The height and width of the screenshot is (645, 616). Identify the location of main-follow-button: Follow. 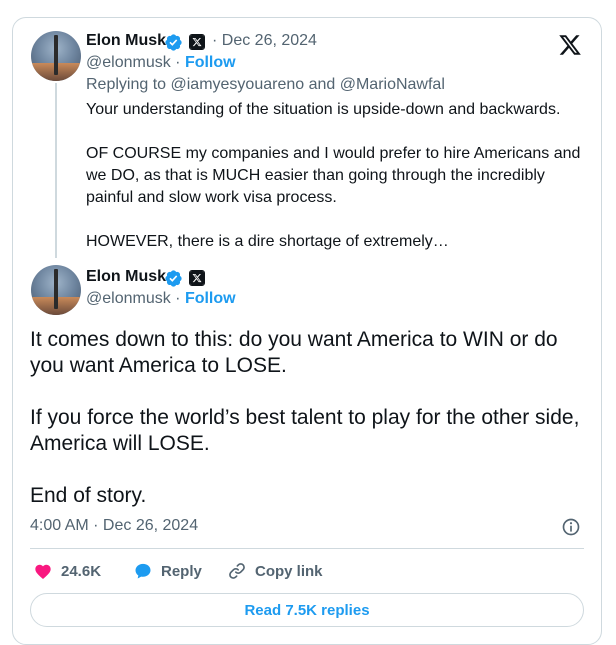
(210, 298).